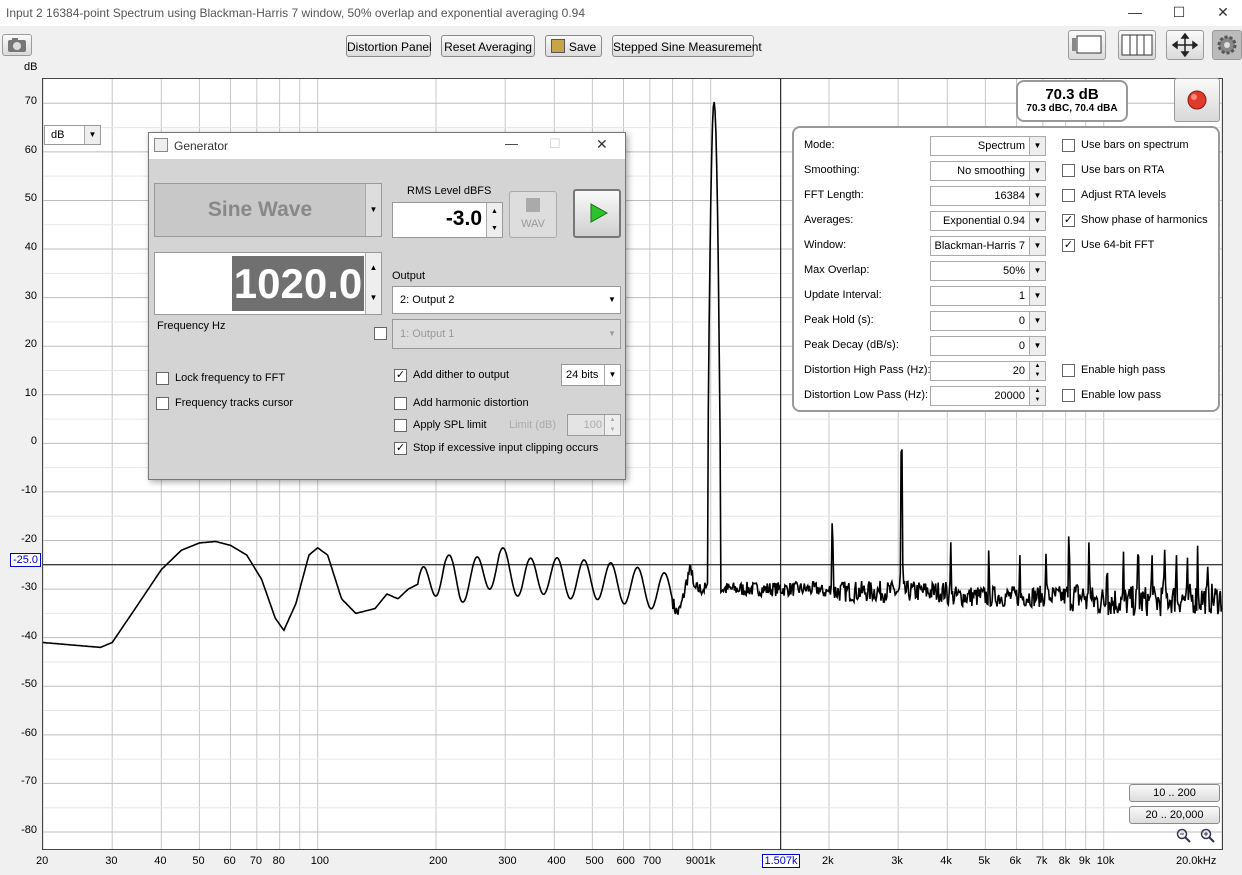 This screenshot has height=875, width=1242. I want to click on add-harmonic-checkbox, so click(400, 403).